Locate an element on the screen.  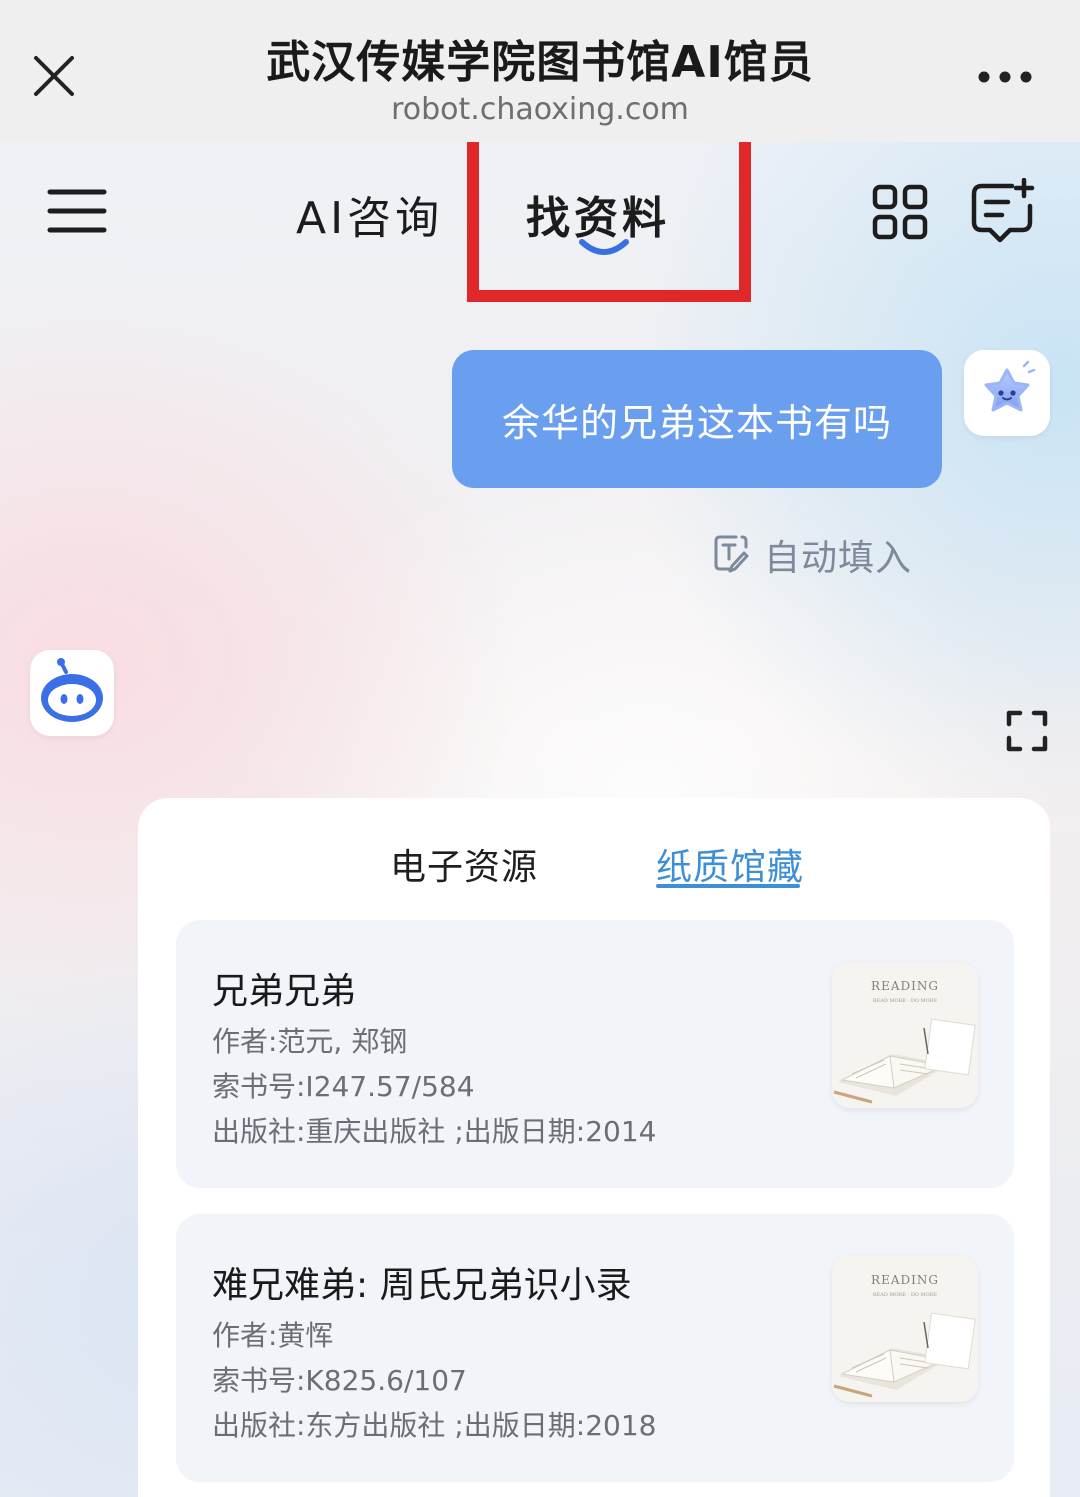
browser-top-bar: 武汉传媒学院图书馆AI馆员 robot.chaoxing.com is located at coordinates (540, 71).